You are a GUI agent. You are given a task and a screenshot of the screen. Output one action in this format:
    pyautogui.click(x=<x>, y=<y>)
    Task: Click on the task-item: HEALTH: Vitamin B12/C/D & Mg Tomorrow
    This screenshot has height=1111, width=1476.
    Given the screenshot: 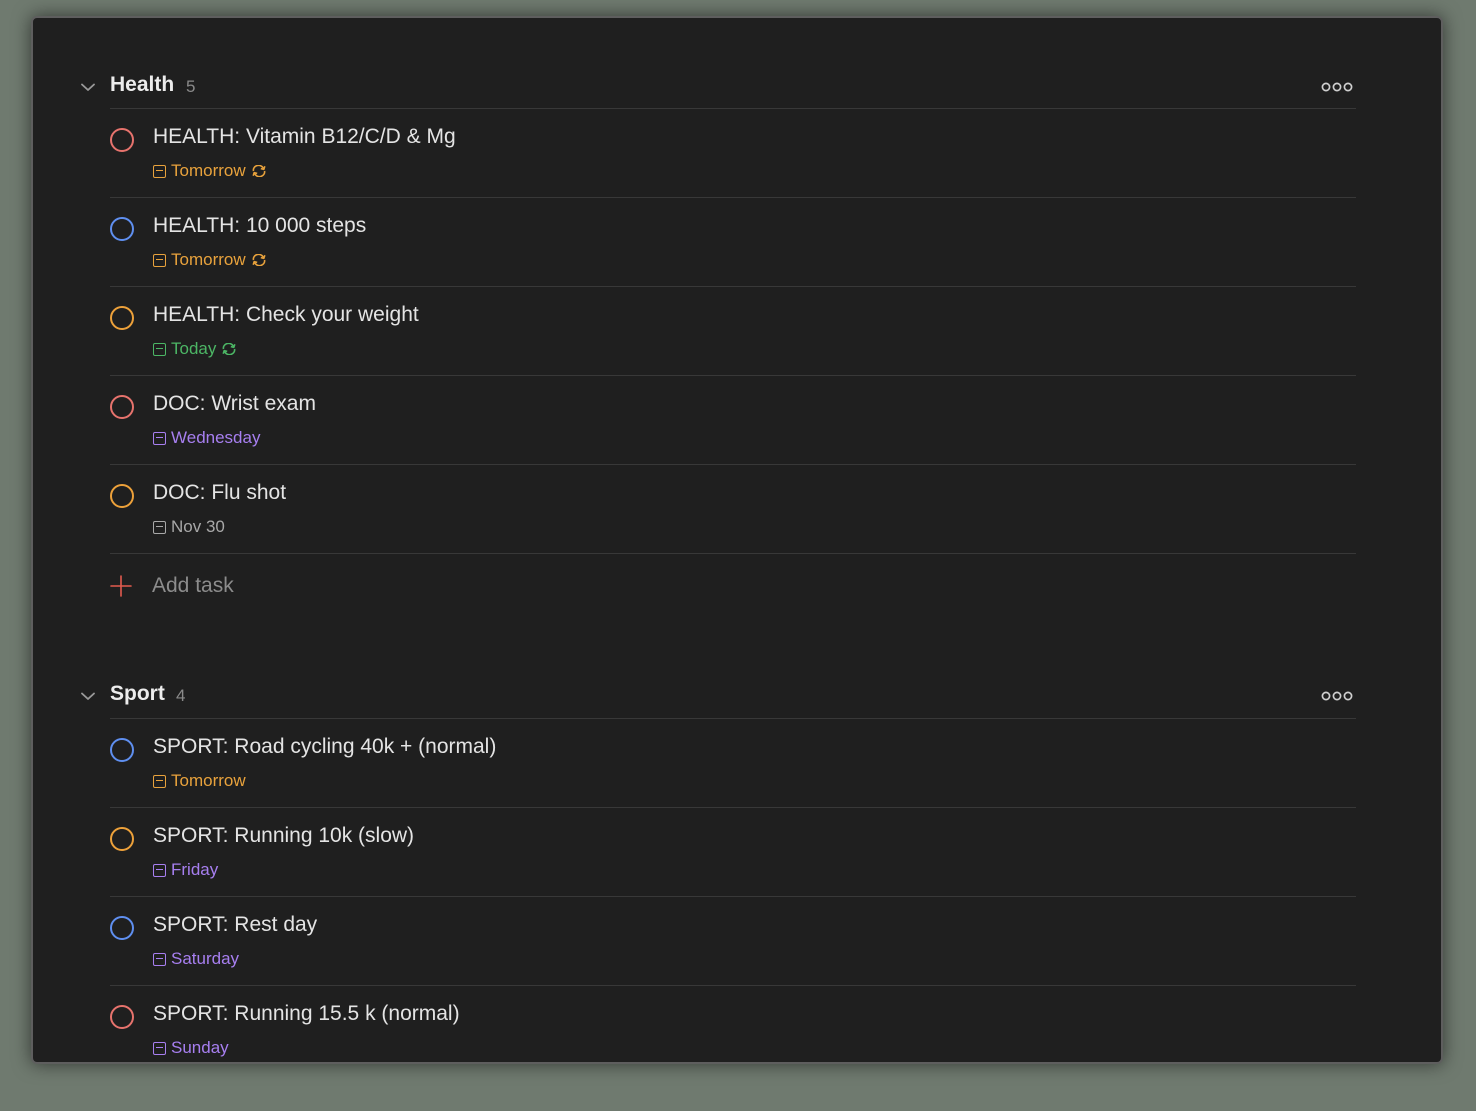 What is the action you would take?
    pyautogui.click(x=733, y=153)
    